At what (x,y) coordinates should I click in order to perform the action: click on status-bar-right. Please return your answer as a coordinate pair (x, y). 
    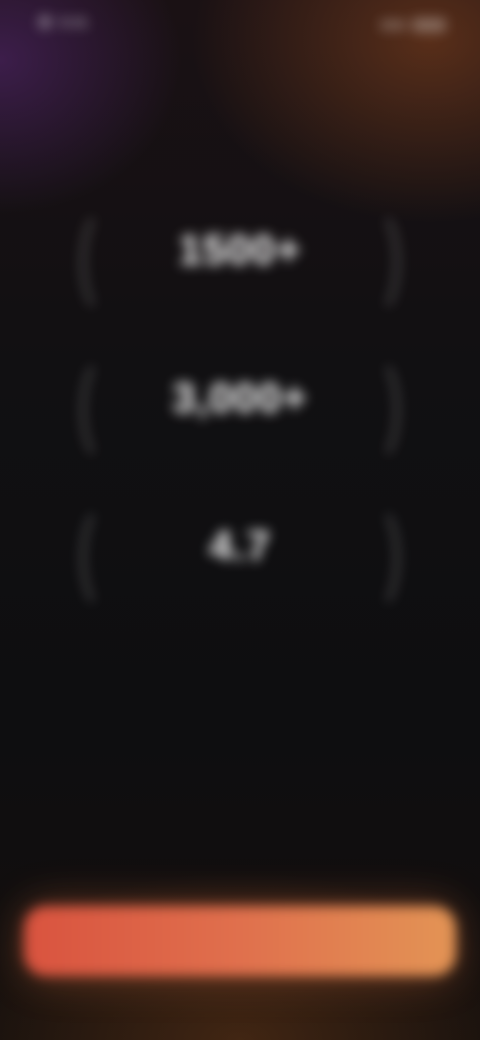
    Looking at the image, I should click on (413, 25).